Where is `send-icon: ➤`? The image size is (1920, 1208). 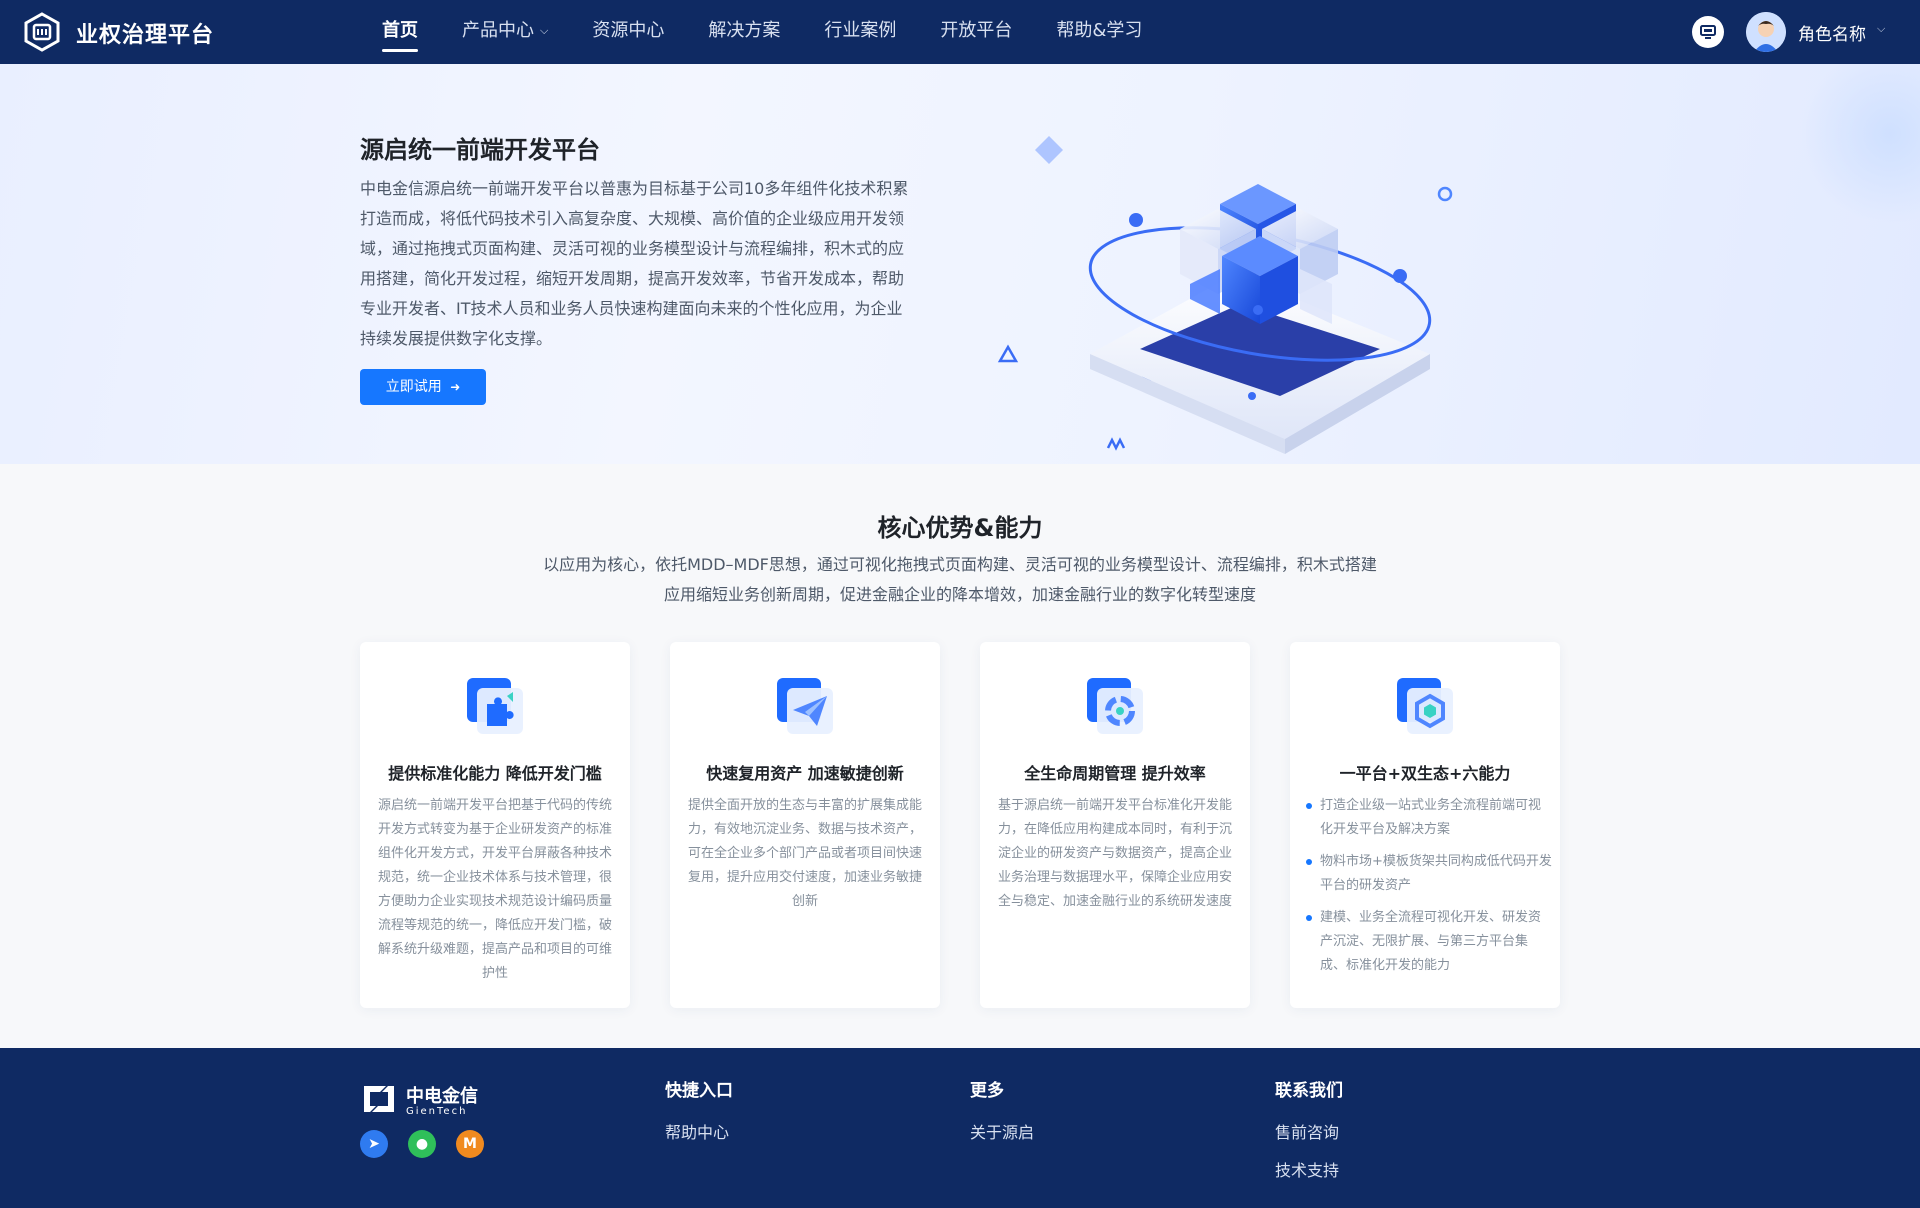
send-icon: ➤ is located at coordinates (374, 1144).